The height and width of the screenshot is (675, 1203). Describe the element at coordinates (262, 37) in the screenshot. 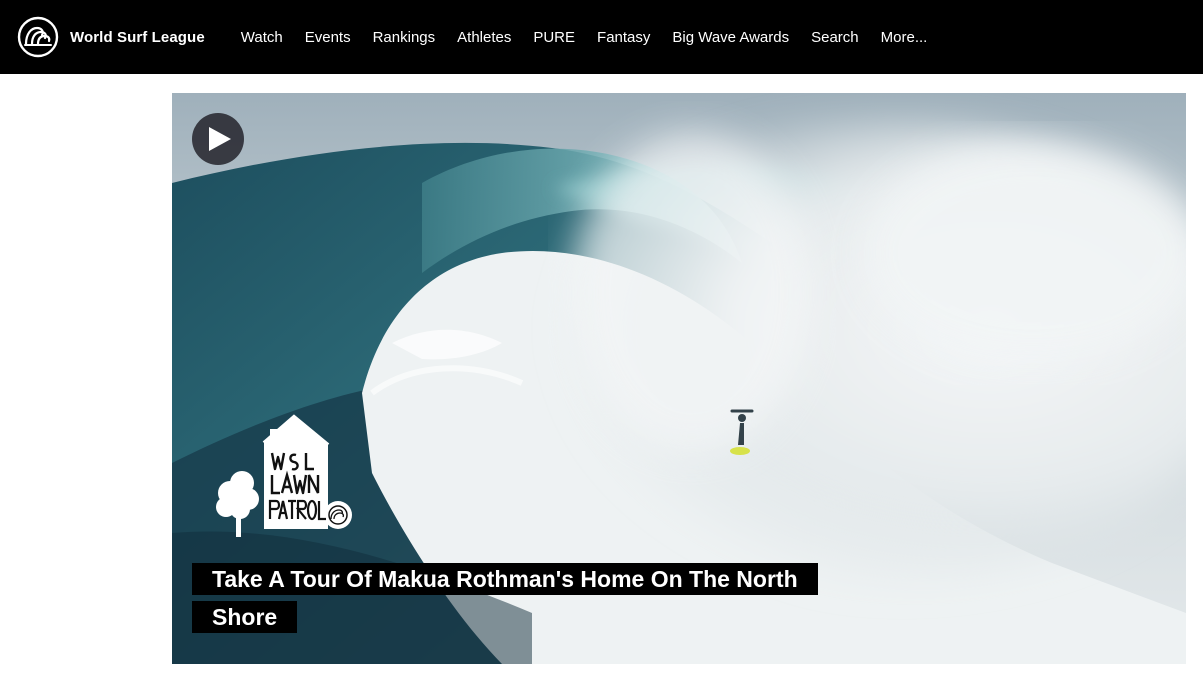

I see `nav-link-watch: Watch` at that location.